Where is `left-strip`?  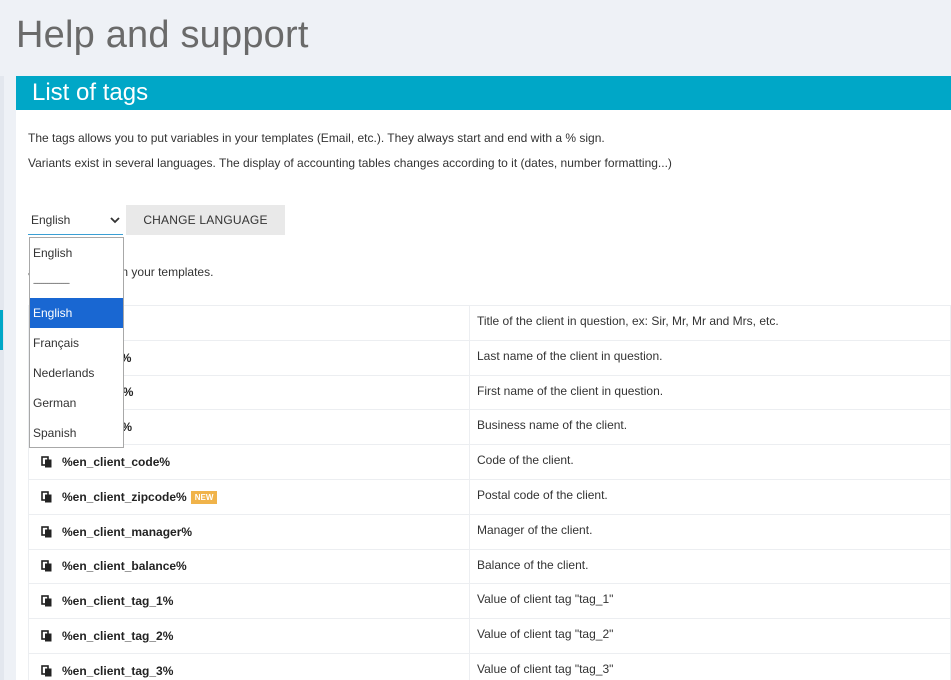
left-strip is located at coordinates (2, 378).